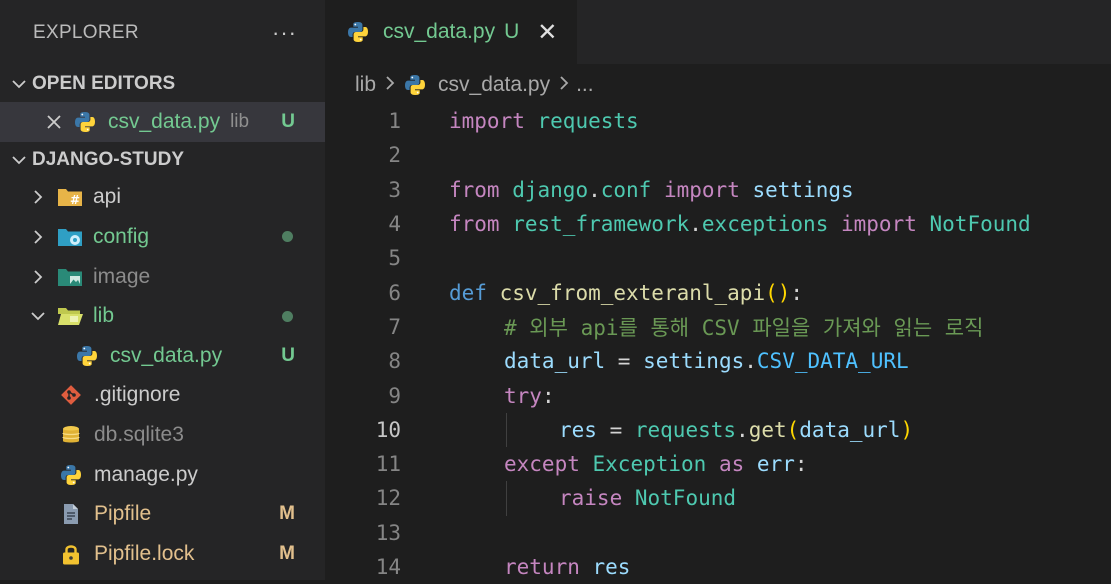 The height and width of the screenshot is (584, 1111). I want to click on line-content: except Exception as err:, so click(656, 464).